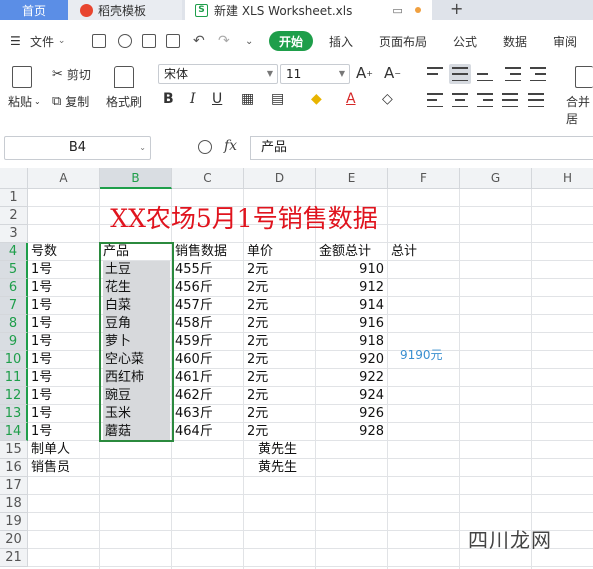 The image size is (593, 569). Describe the element at coordinates (421, 148) in the screenshot. I see `formula-input: 产品` at that location.